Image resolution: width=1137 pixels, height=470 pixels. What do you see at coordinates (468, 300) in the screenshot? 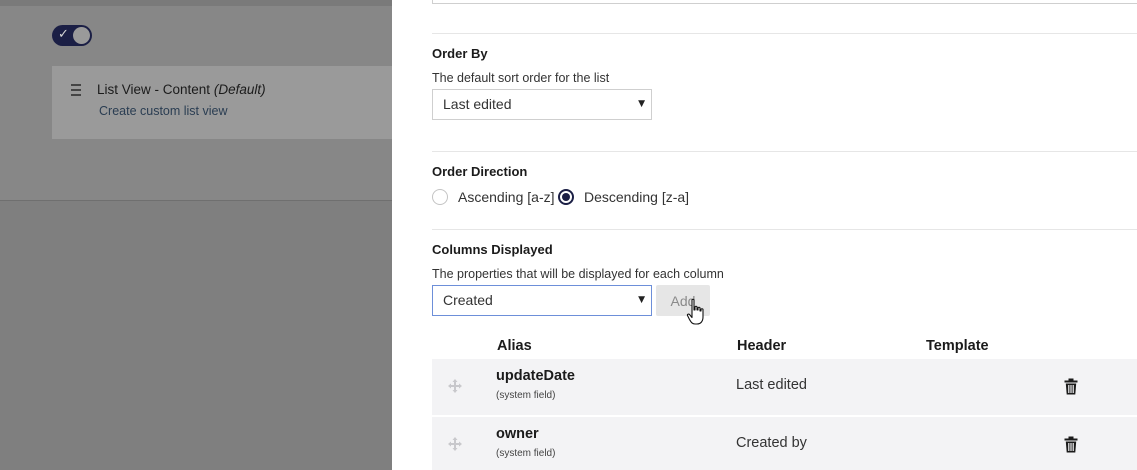
I see `column-property-selected: Created` at bounding box center [468, 300].